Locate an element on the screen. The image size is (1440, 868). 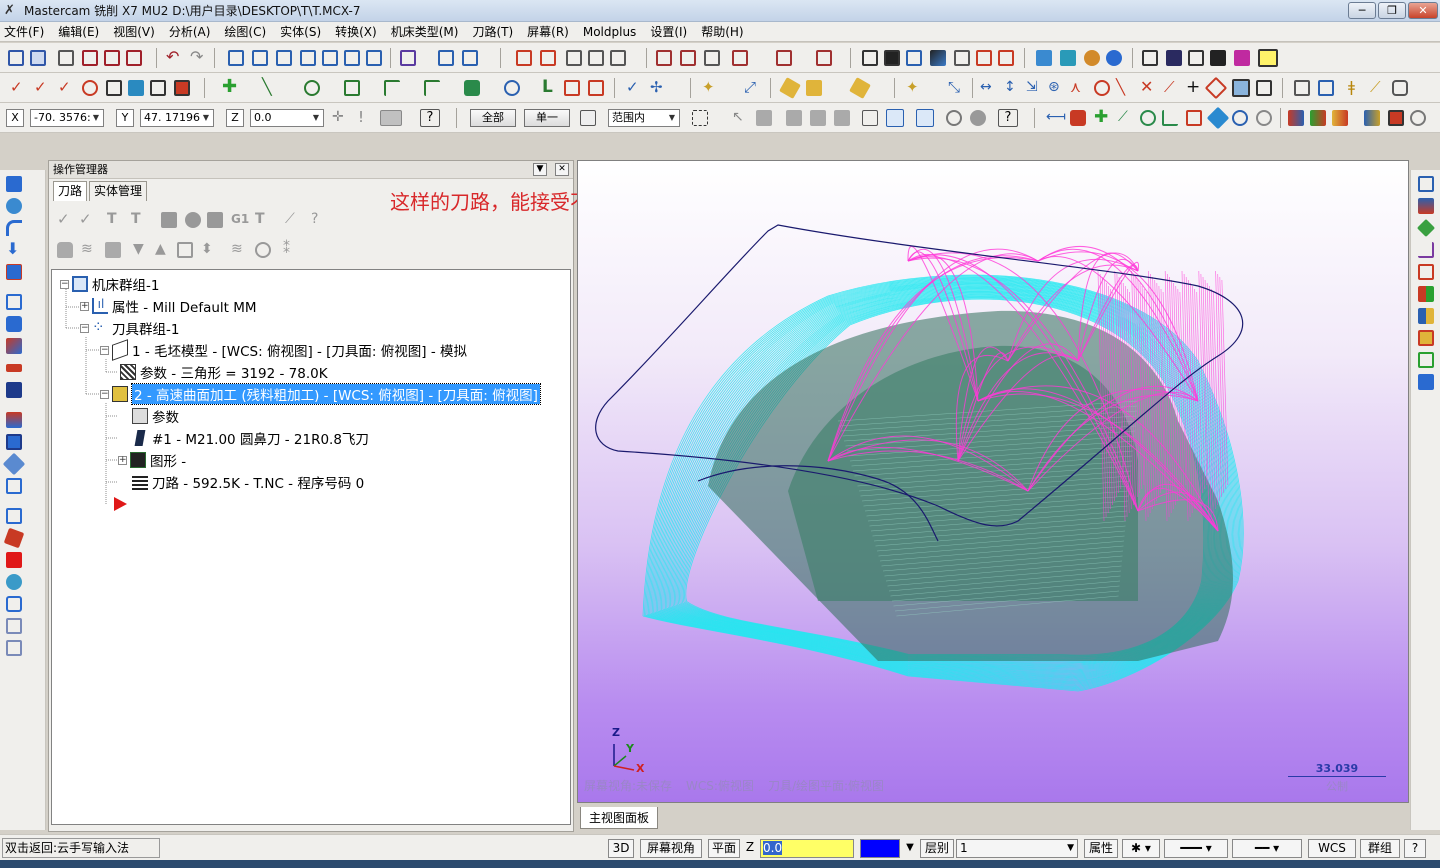
copy-icon is located at coordinates (260, 58).